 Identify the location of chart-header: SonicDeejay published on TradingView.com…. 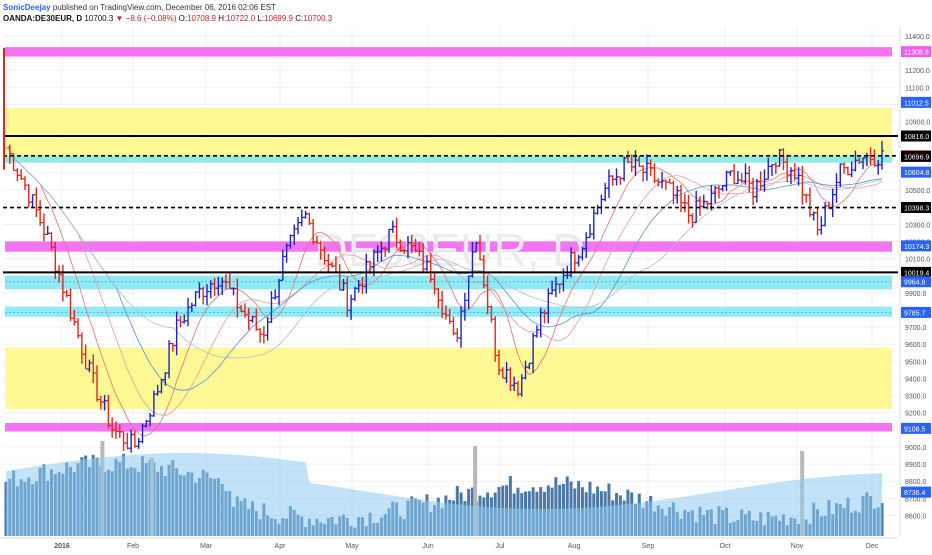
(466, 13).